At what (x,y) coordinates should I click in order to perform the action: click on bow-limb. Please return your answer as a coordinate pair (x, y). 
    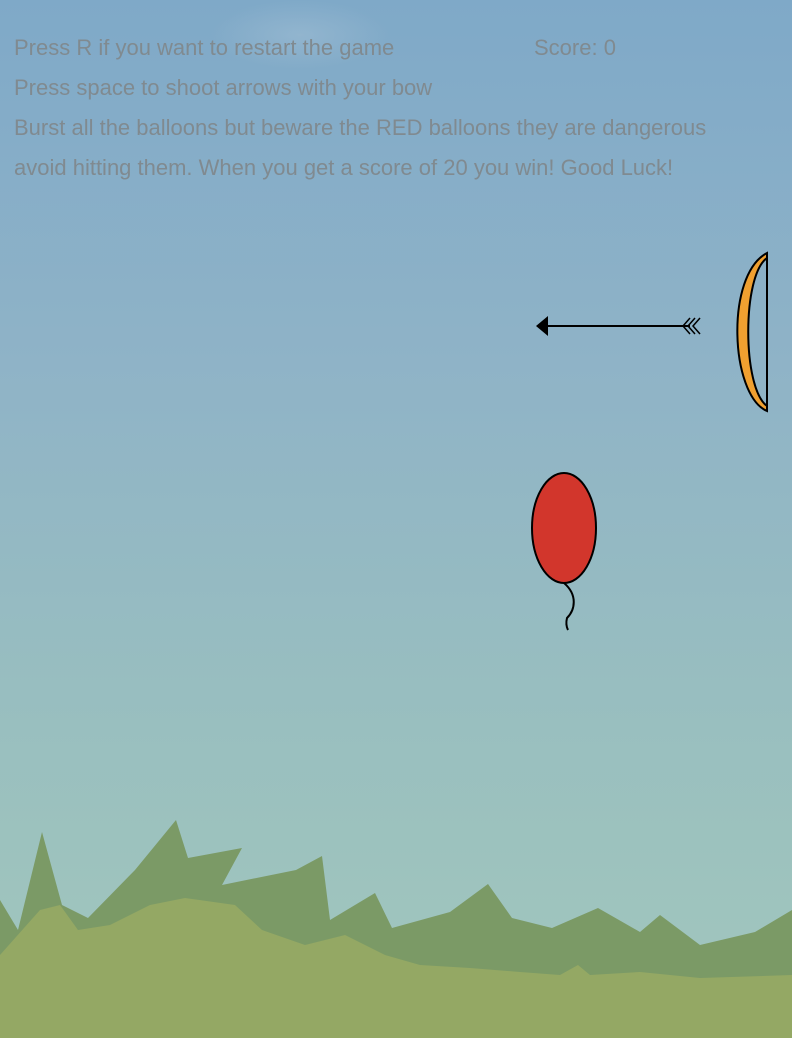
    Looking at the image, I should click on (752, 332).